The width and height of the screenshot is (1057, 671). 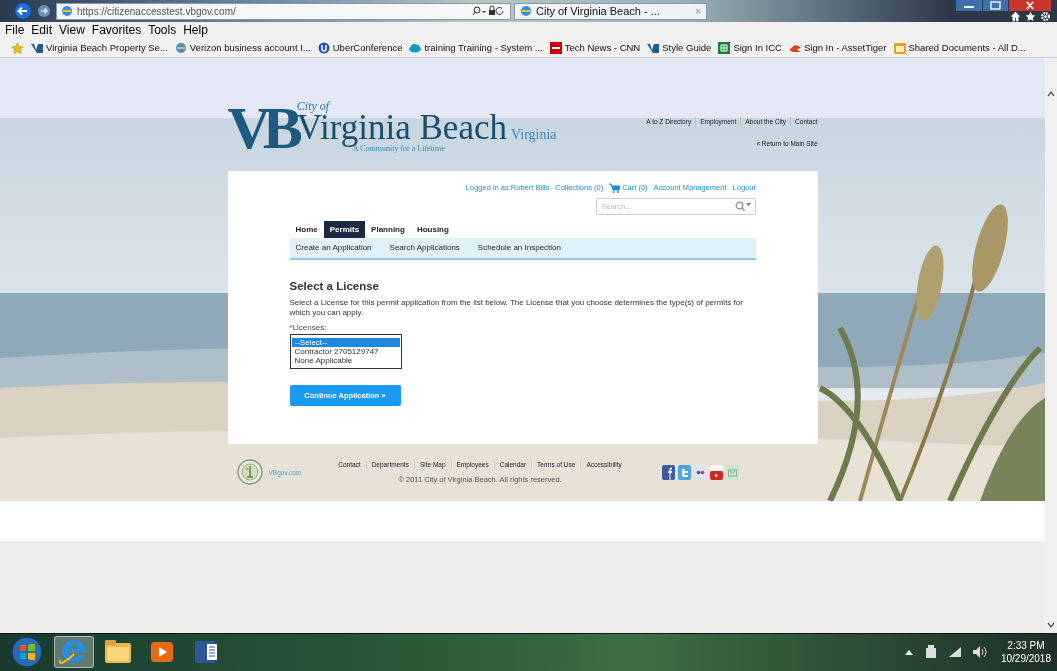 What do you see at coordinates (261, 127) in the screenshot?
I see `logo-mark: VB` at bounding box center [261, 127].